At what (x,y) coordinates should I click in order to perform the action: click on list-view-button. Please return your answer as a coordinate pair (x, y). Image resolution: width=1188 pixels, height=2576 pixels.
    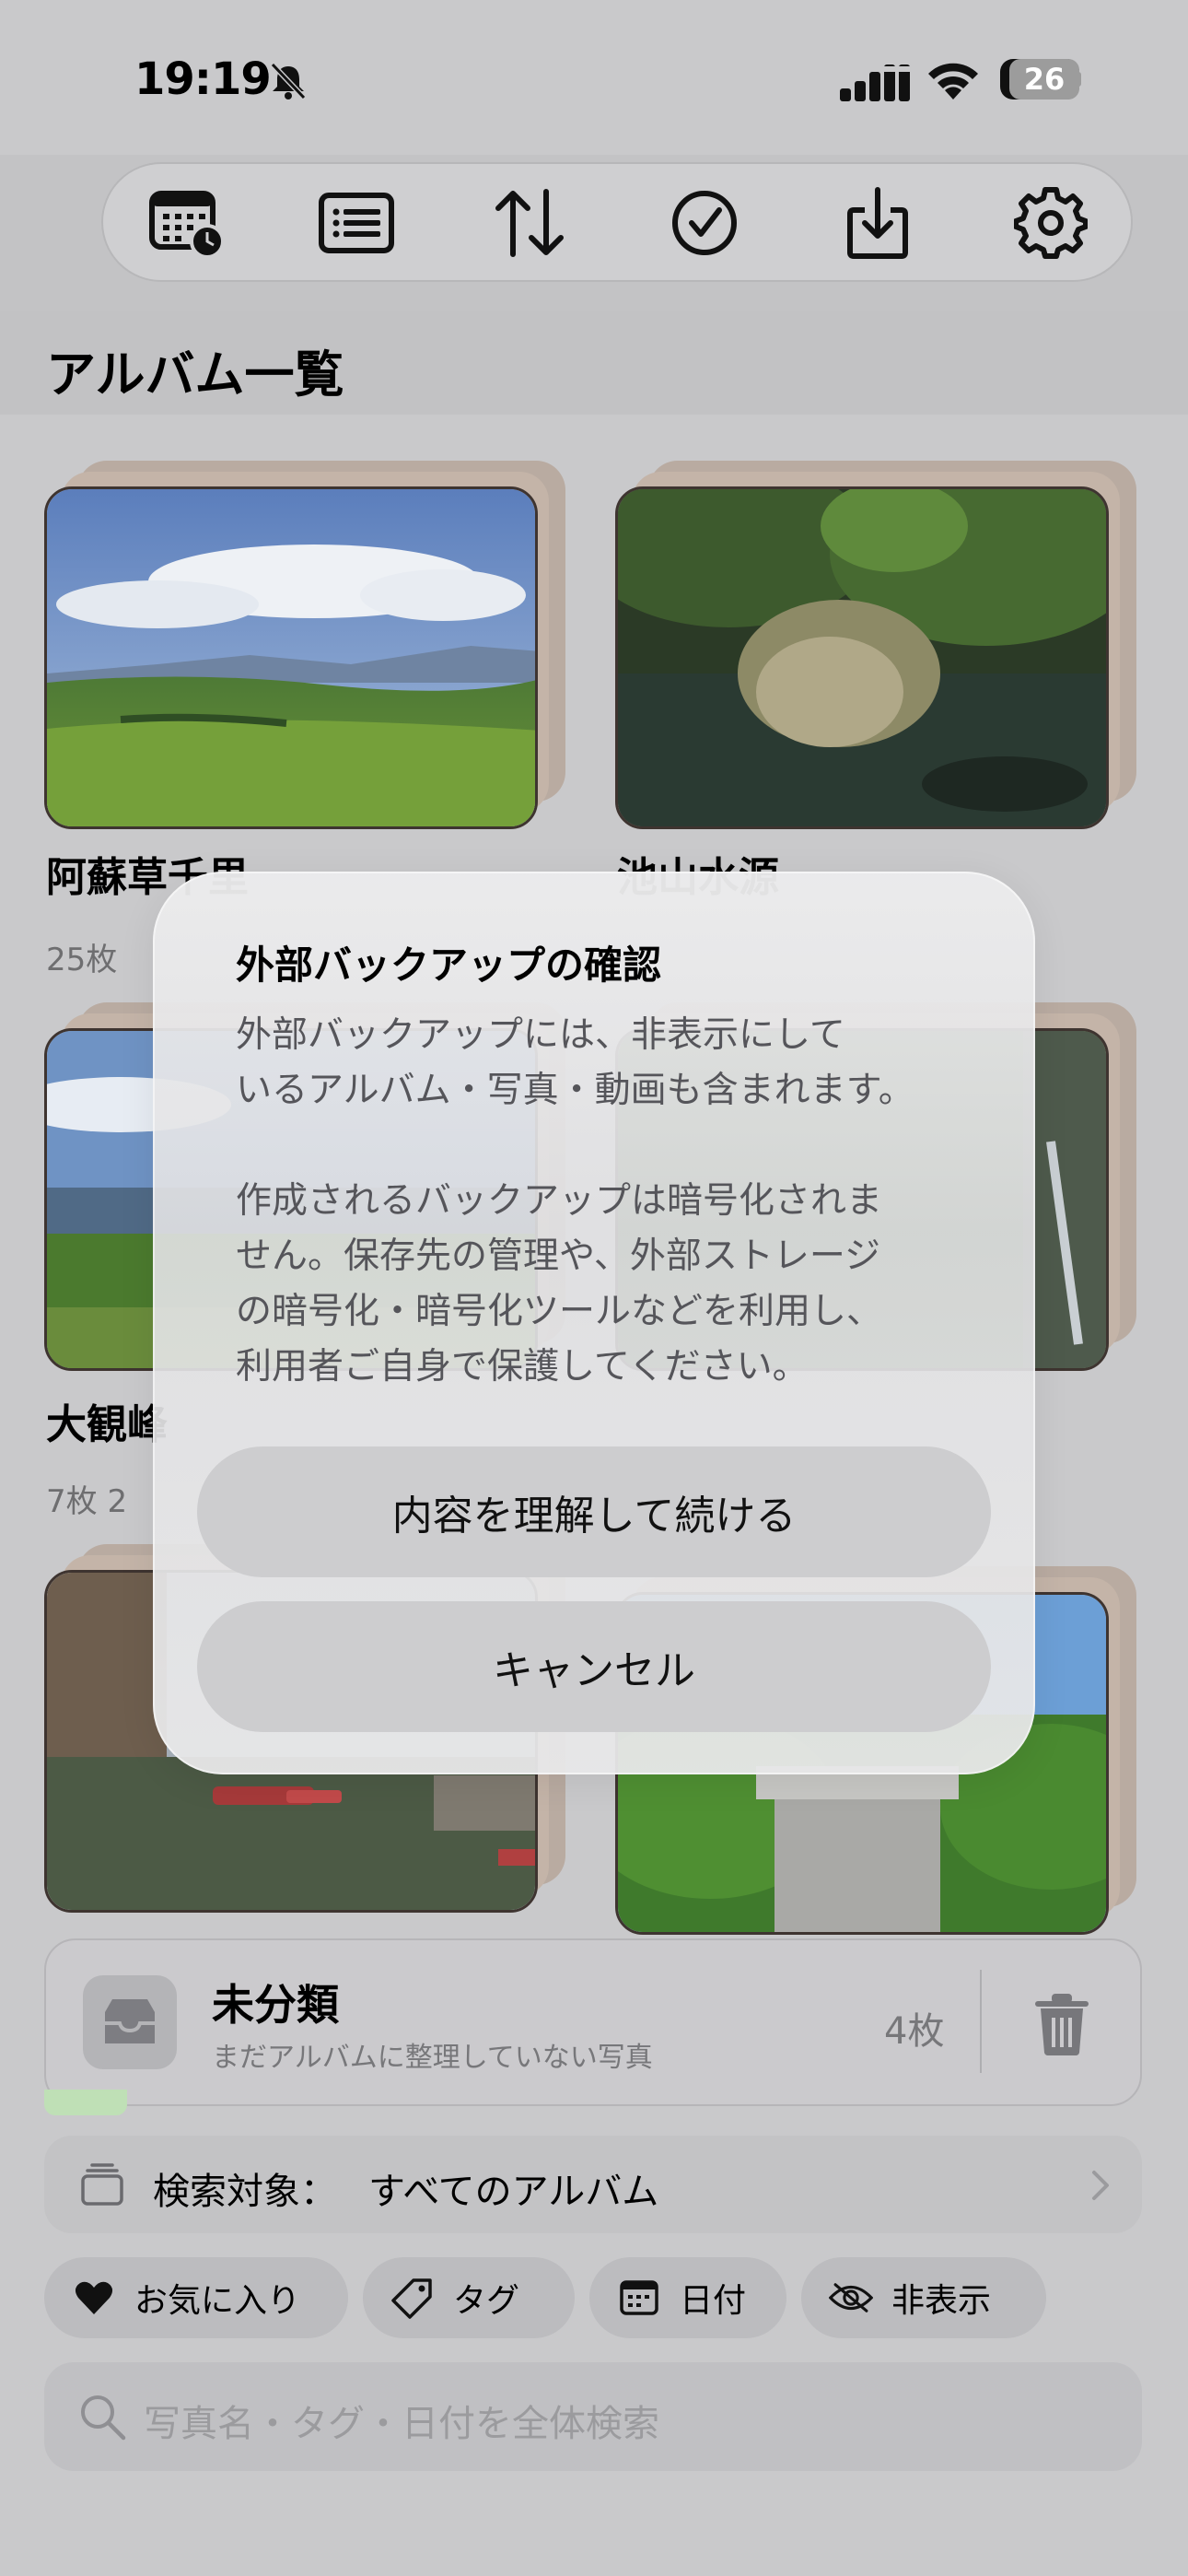
    Looking at the image, I should click on (356, 223).